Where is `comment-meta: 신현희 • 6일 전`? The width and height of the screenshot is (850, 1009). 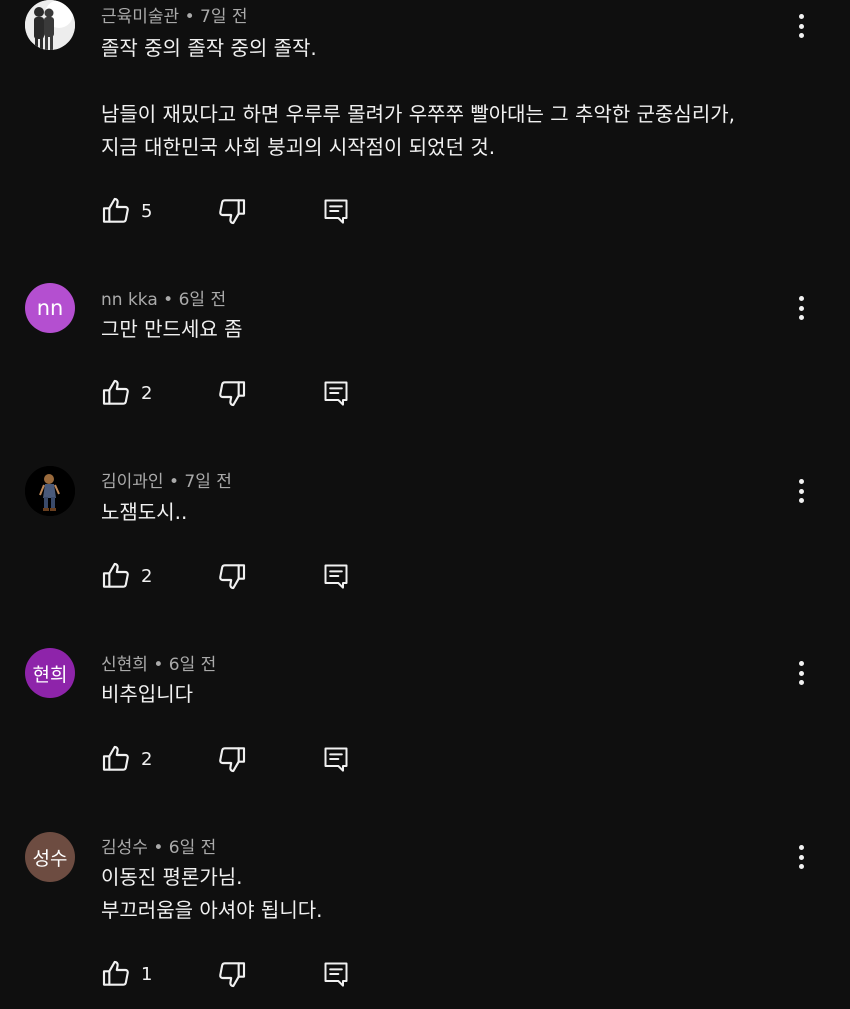
comment-meta: 신현희 • 6일 전 is located at coordinates (158, 662).